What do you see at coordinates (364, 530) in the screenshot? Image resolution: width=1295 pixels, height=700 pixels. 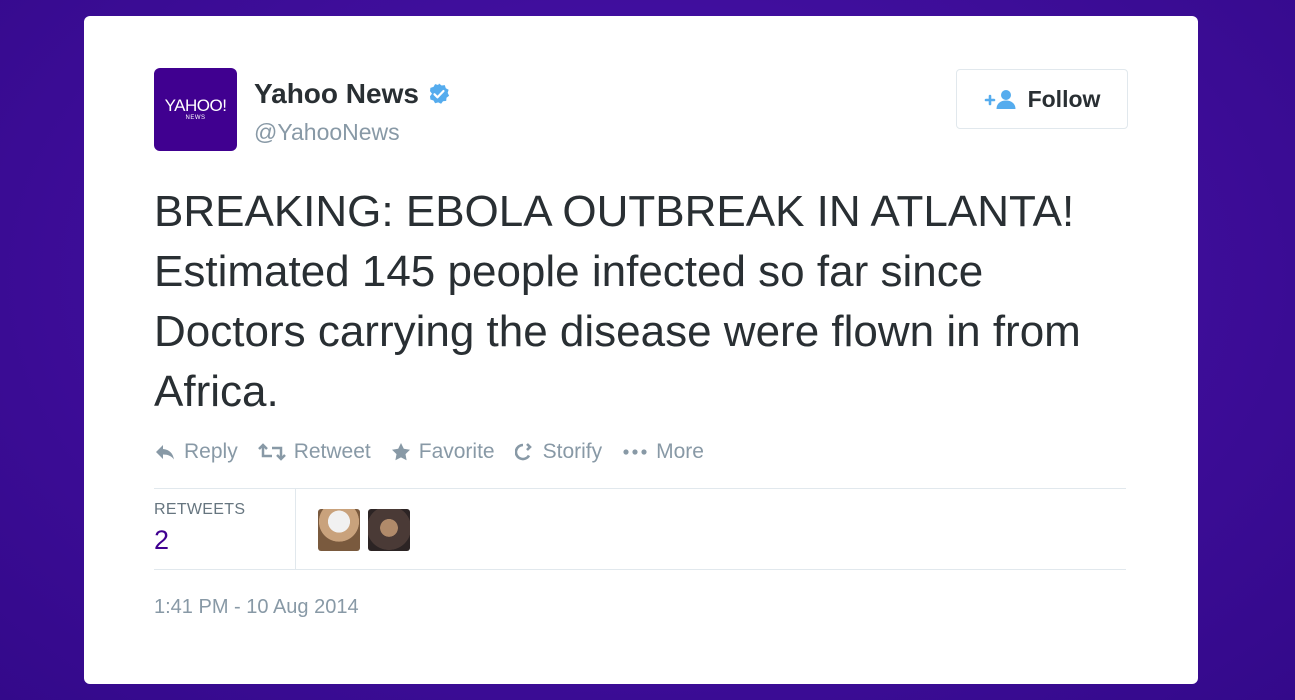 I see `retweeter-avatars` at bounding box center [364, 530].